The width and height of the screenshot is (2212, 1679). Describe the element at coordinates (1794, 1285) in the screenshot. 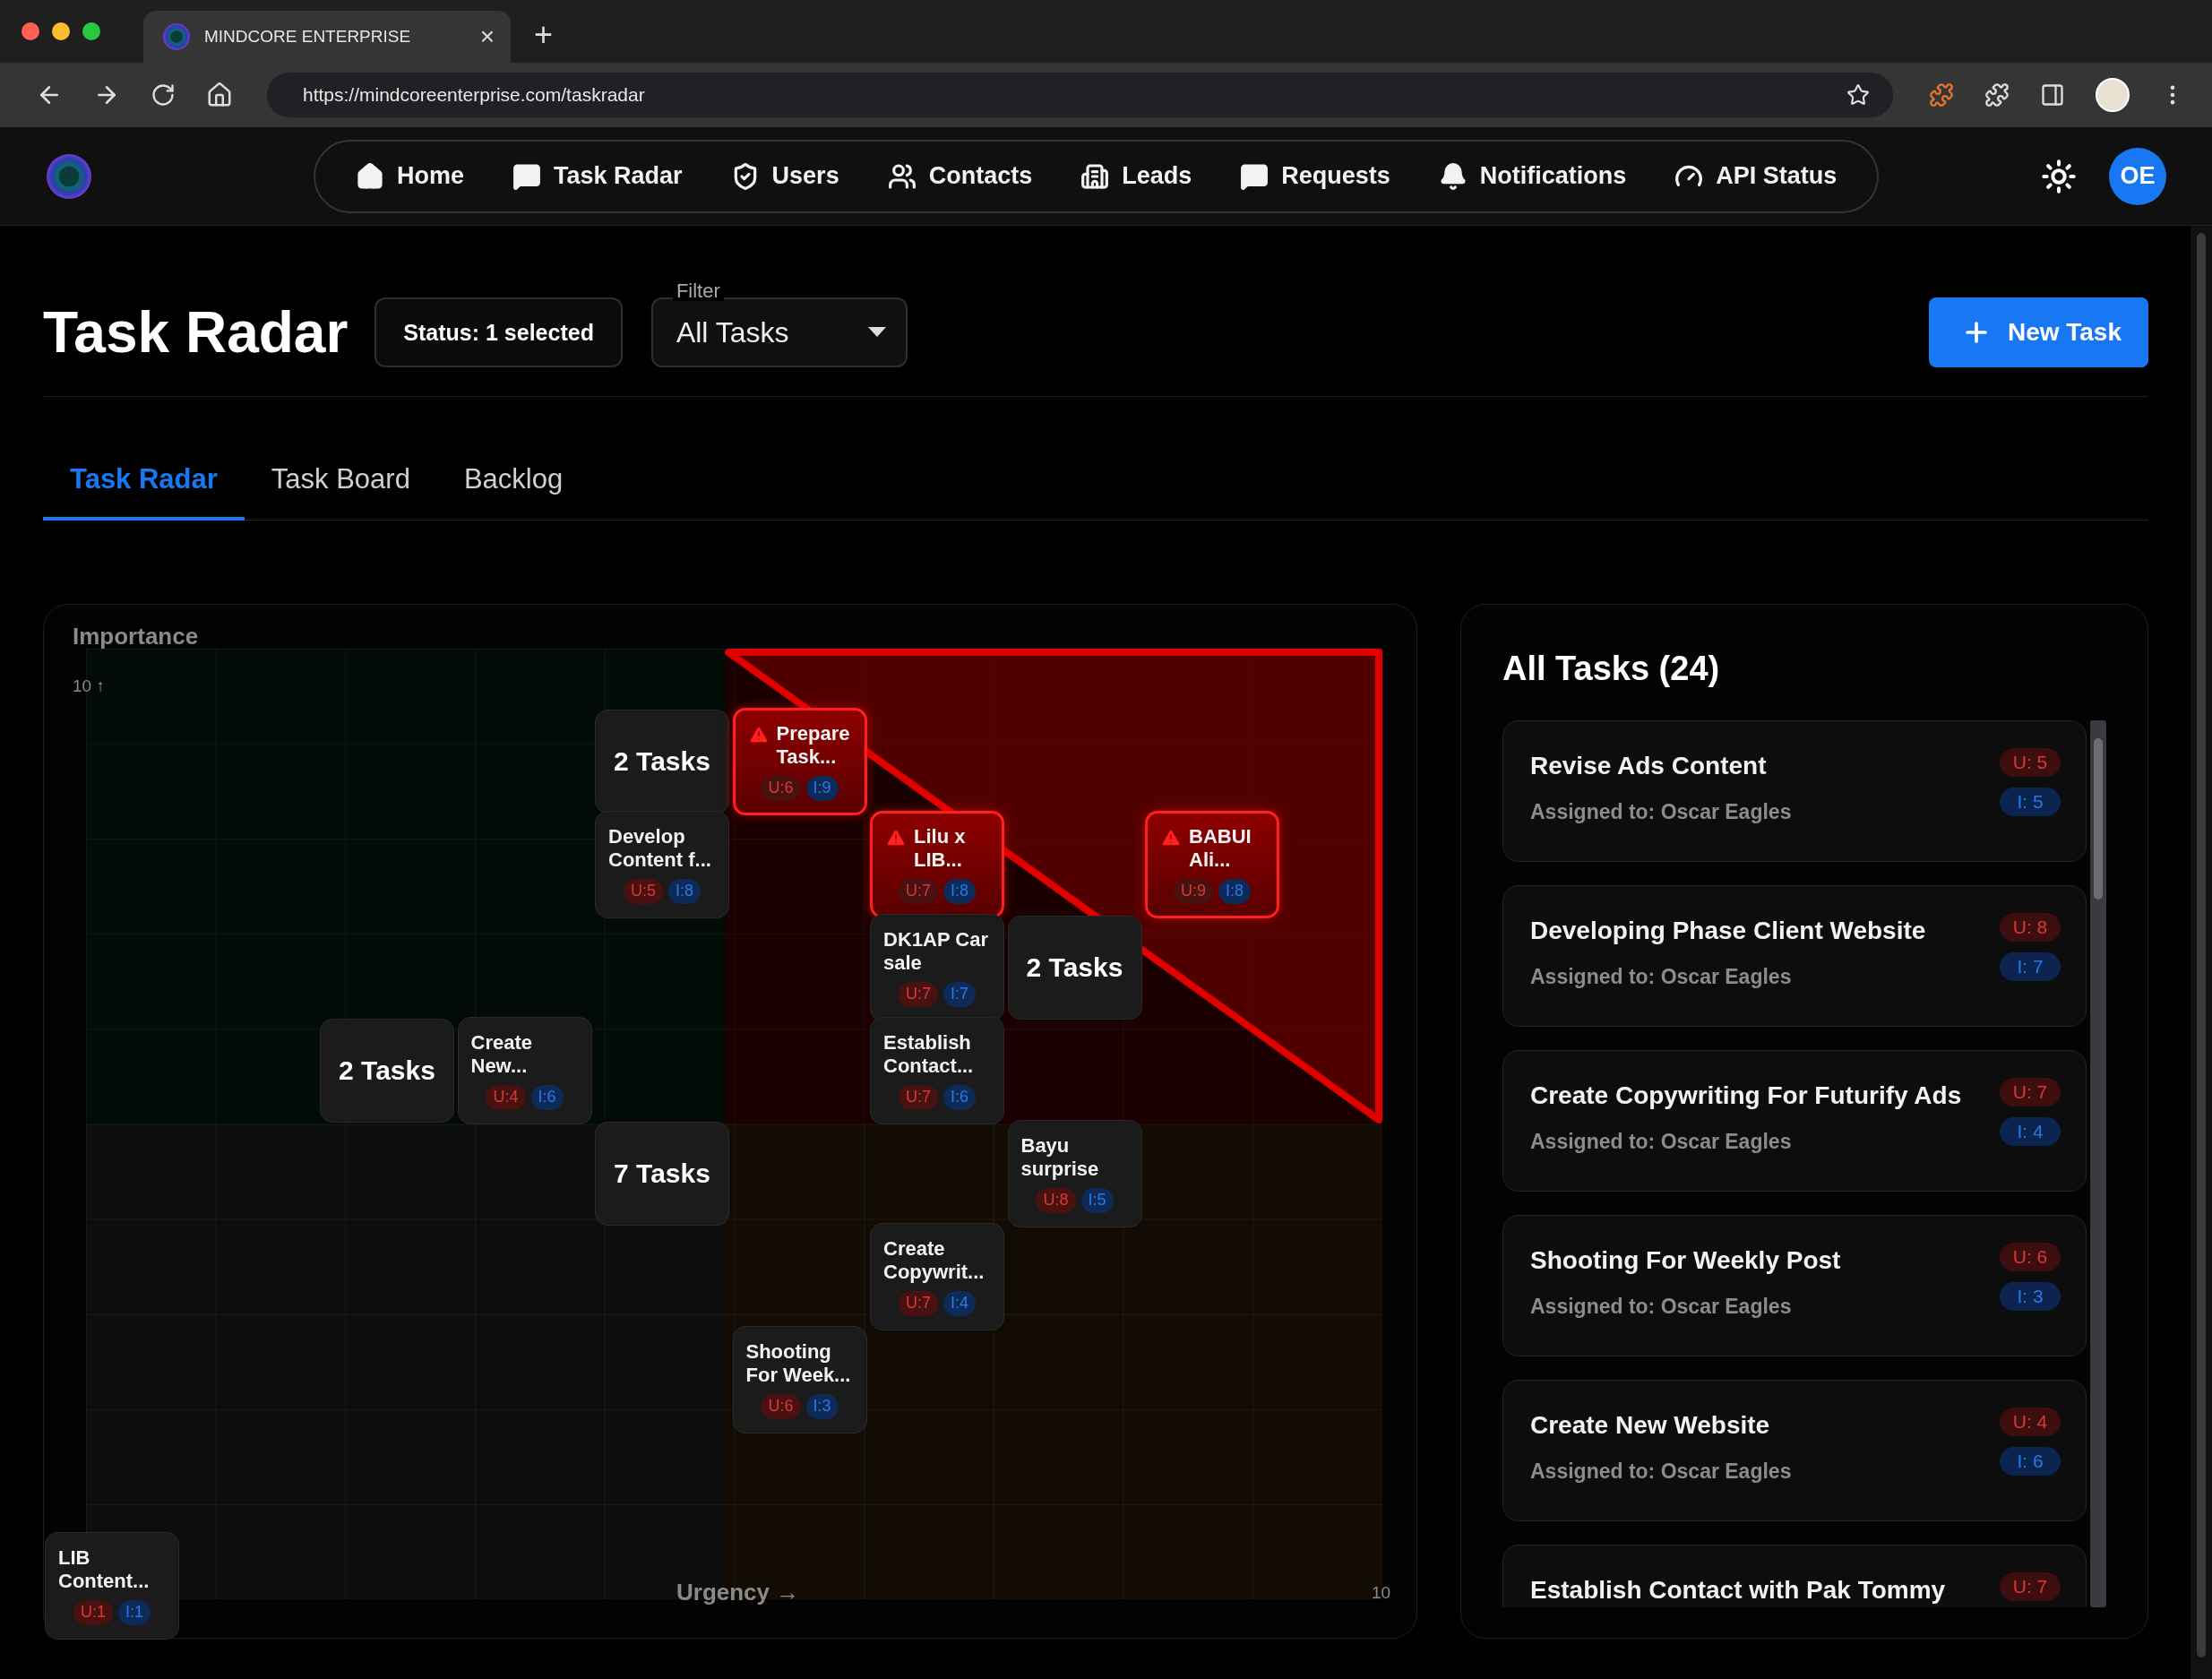

I see `task-list-item: Shooting For Weekly Post Assigned to: Oscar Eagles U: 6 I: 3` at that location.